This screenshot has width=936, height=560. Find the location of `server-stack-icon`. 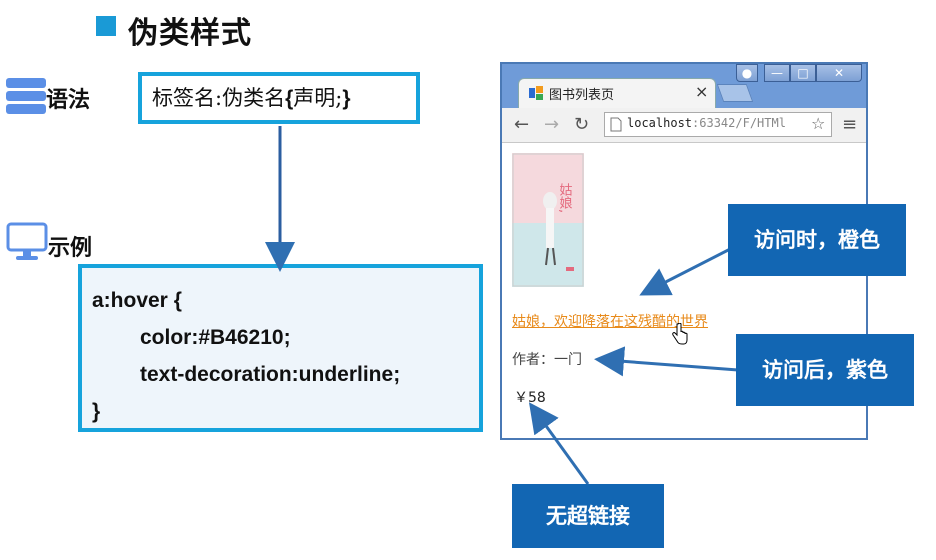

server-stack-icon is located at coordinates (26, 96).